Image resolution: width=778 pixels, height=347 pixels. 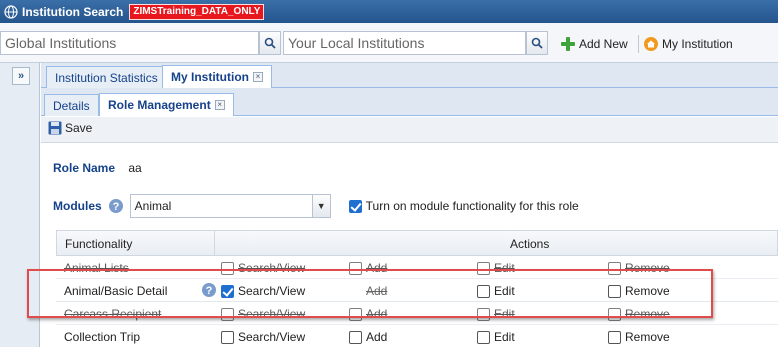 I want to click on expand-panel-button: », so click(x=21, y=76).